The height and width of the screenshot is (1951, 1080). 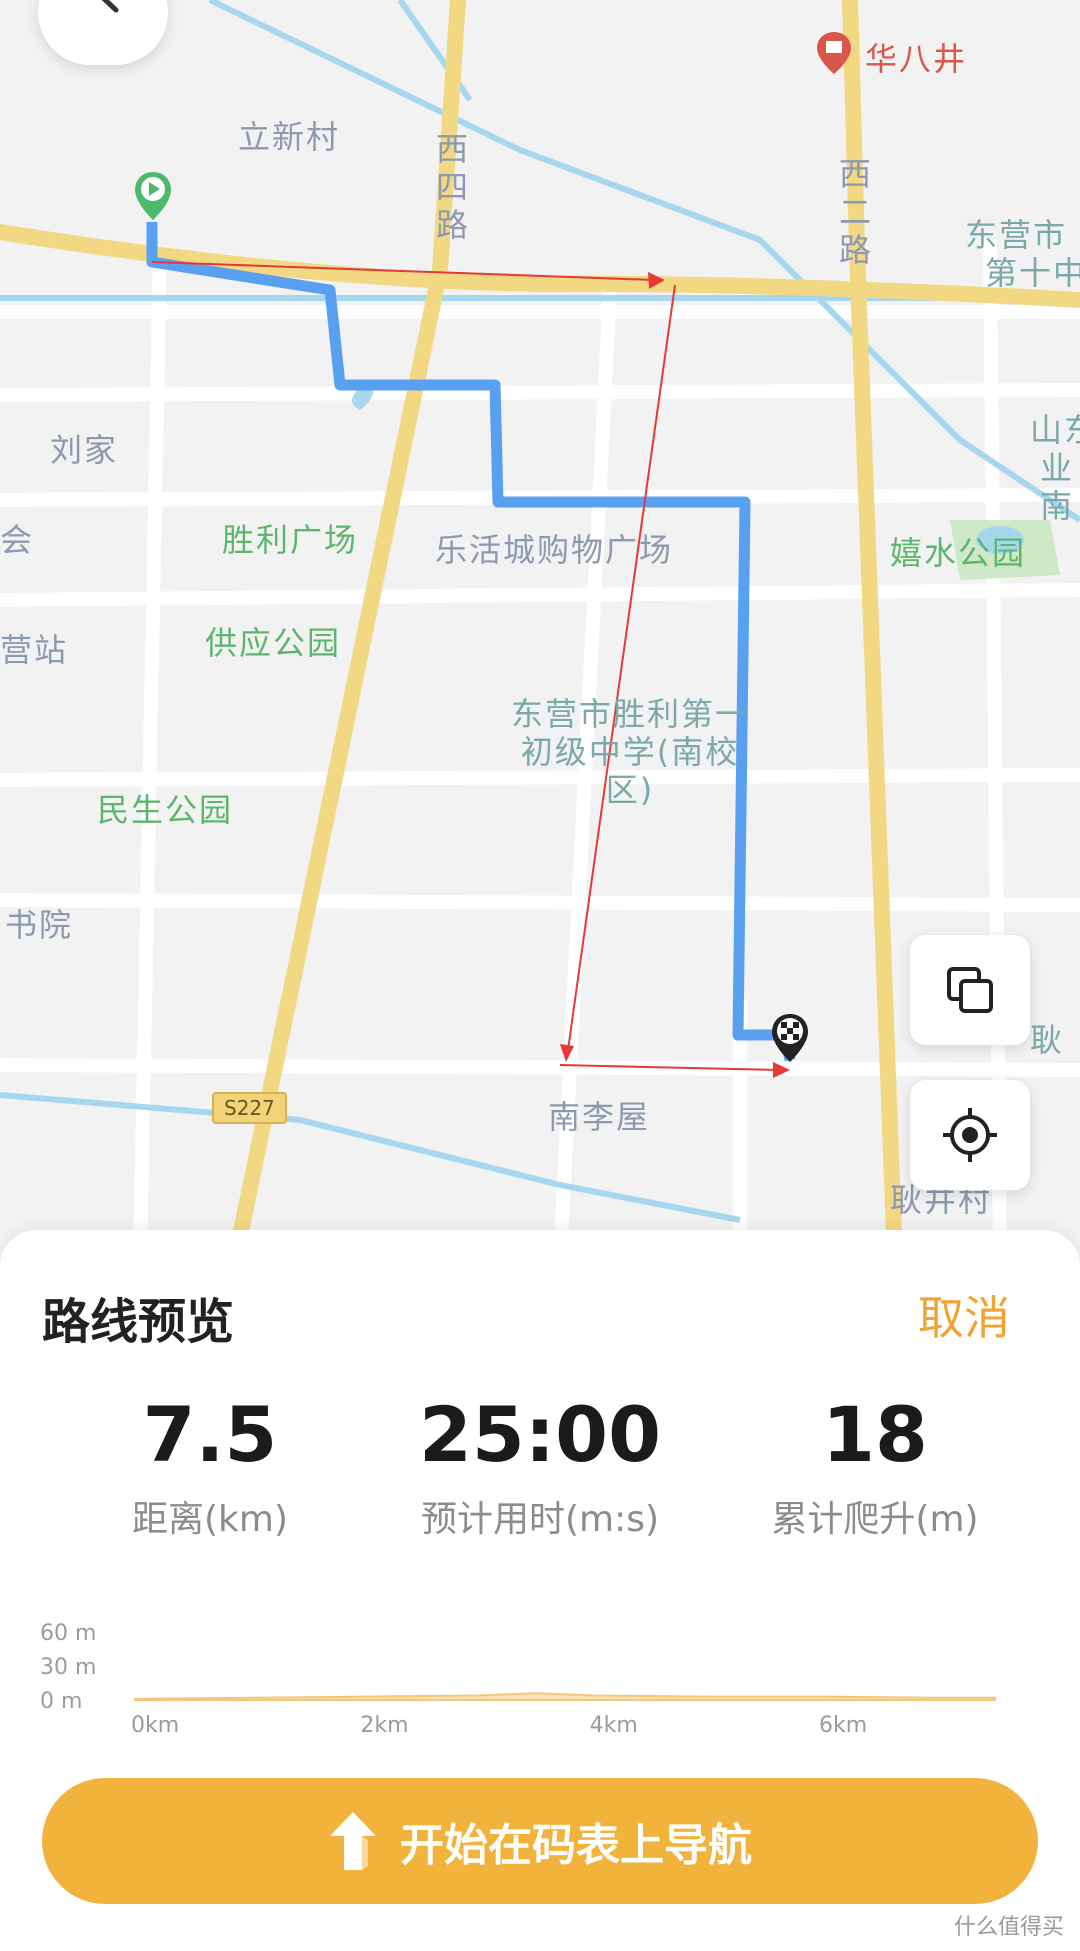 I want to click on time-value: 25:00, so click(x=540, y=1434).